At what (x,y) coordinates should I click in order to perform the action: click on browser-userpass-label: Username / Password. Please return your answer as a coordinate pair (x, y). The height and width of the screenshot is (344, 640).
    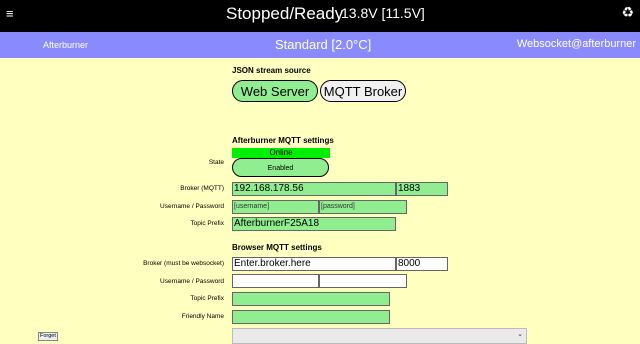
    Looking at the image, I should click on (192, 281).